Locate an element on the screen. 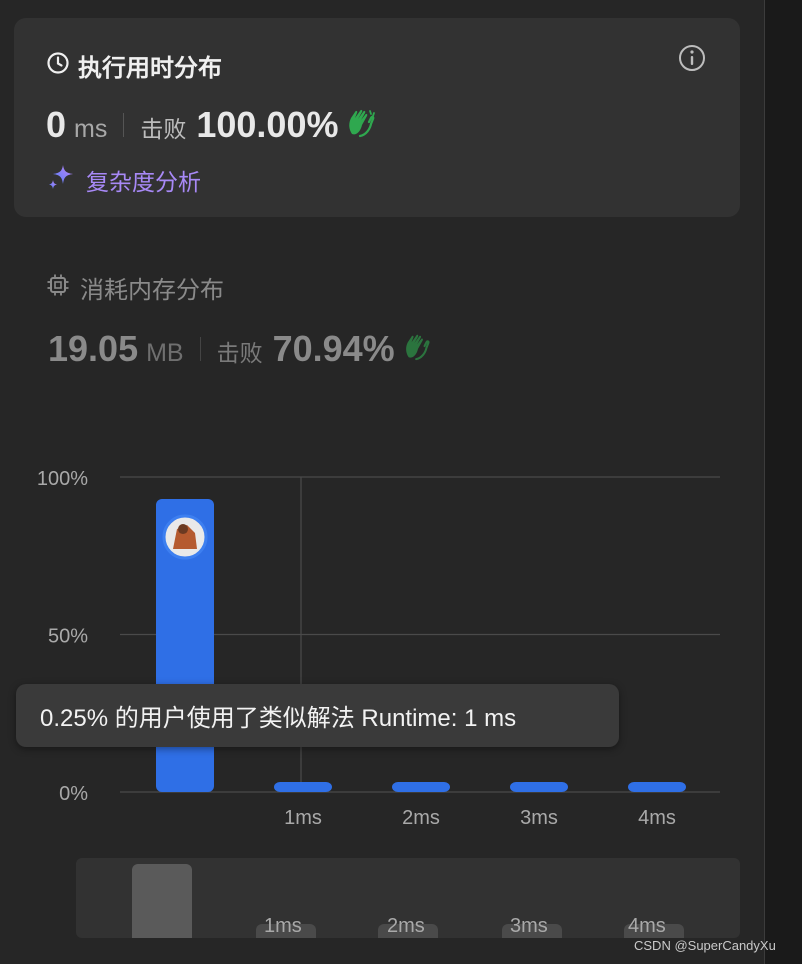 Image resolution: width=802 pixels, height=964 pixels. x-tick-label: 1ms is located at coordinates (303, 818).